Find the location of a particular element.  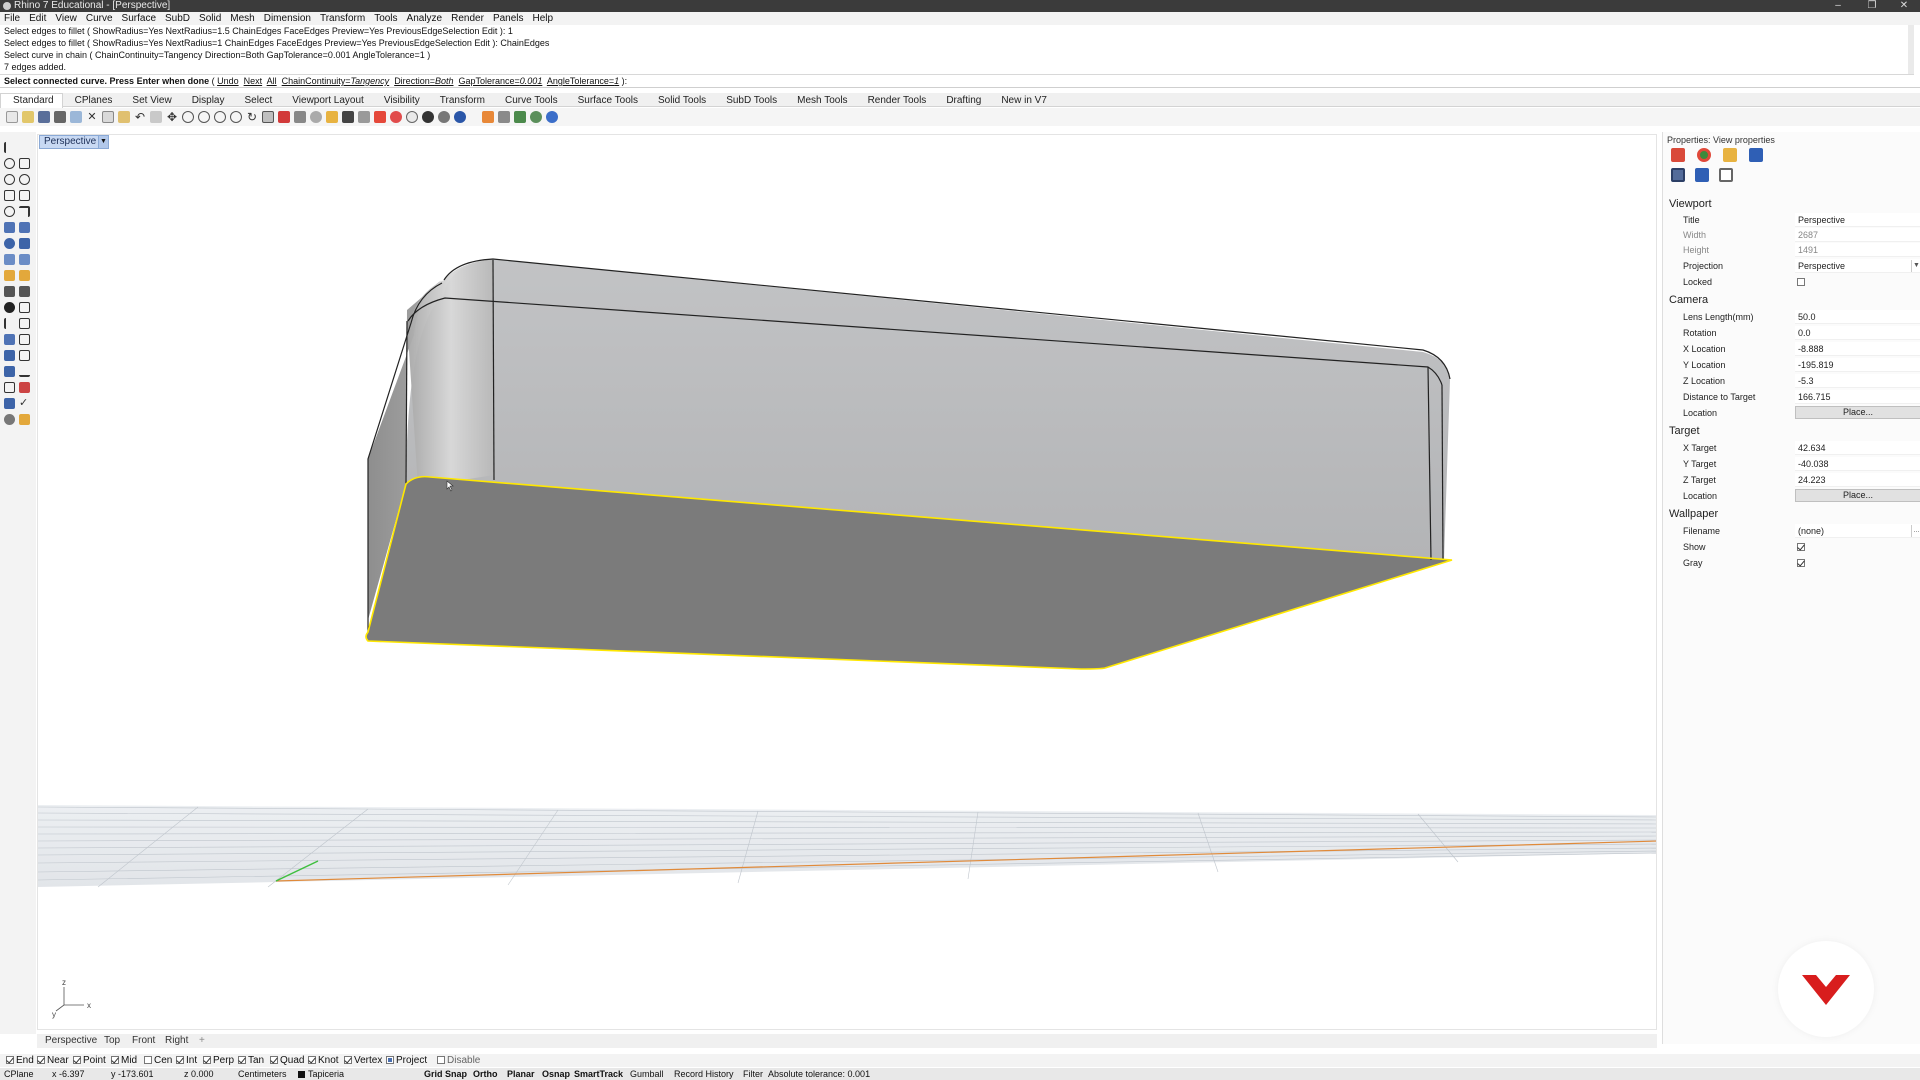

open-file-icon is located at coordinates (28, 117).